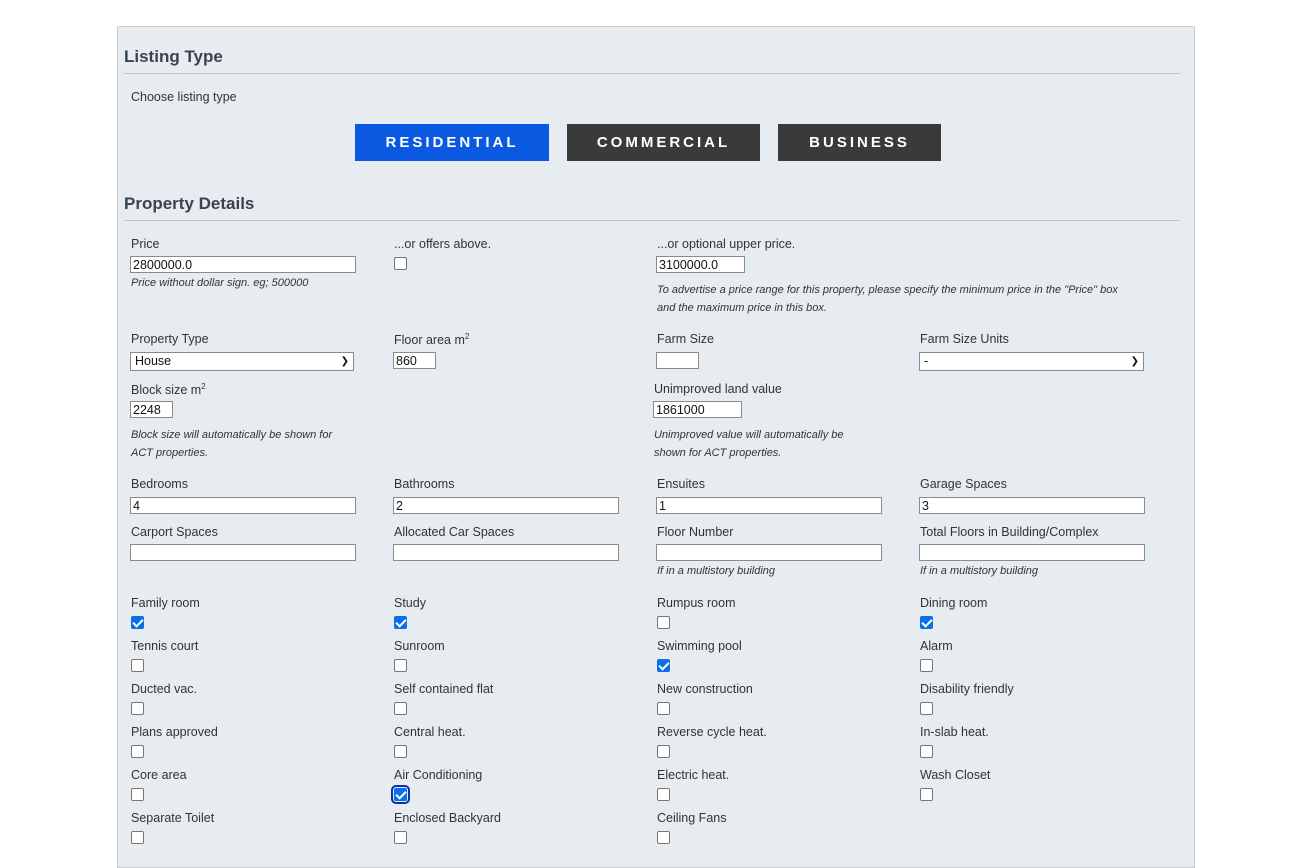 This screenshot has width=1313, height=868. Describe the element at coordinates (159, 775) in the screenshot. I see `core-area-label: Core area` at that location.